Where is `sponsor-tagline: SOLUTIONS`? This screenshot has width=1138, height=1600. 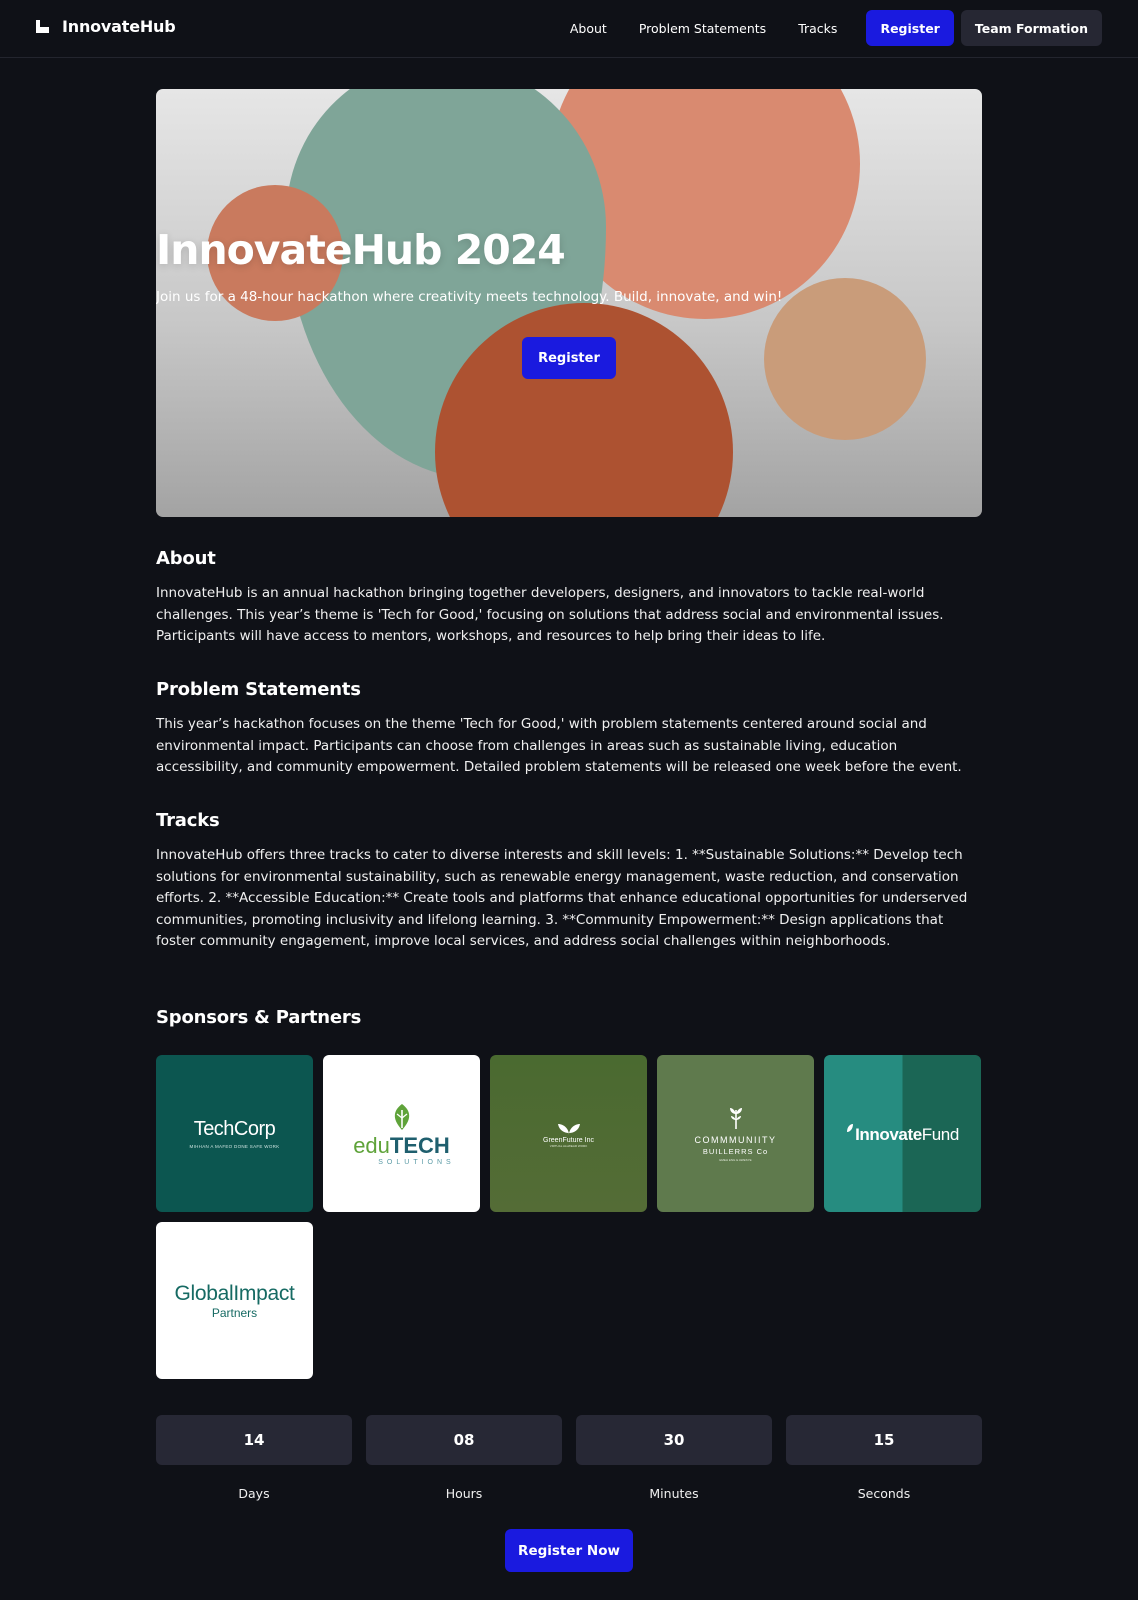 sponsor-tagline: SOLUTIONS is located at coordinates (416, 1162).